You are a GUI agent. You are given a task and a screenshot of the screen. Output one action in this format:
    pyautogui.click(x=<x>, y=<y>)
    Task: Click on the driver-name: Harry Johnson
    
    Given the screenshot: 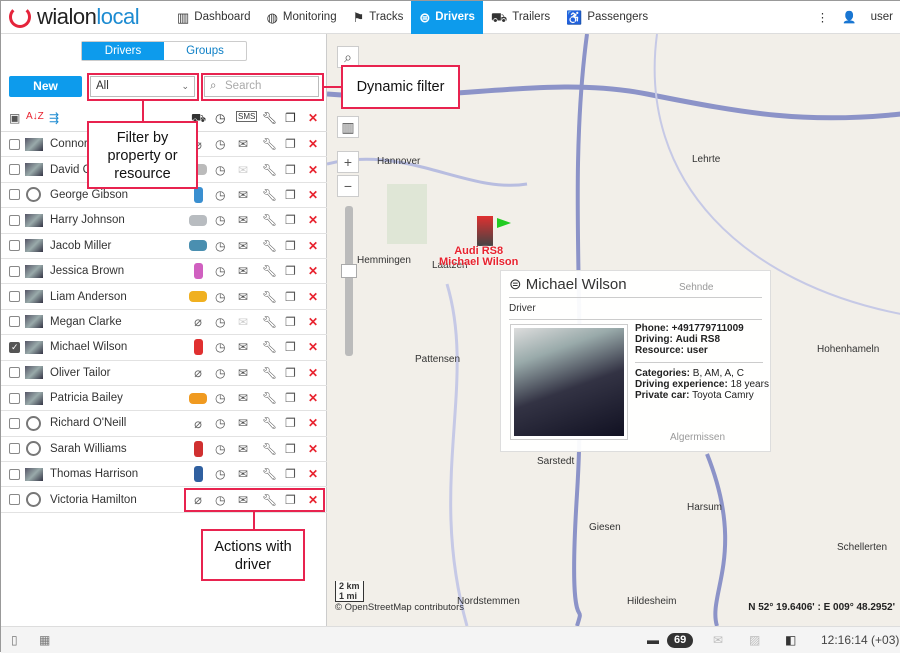 What is the action you would take?
    pyautogui.click(x=87, y=220)
    